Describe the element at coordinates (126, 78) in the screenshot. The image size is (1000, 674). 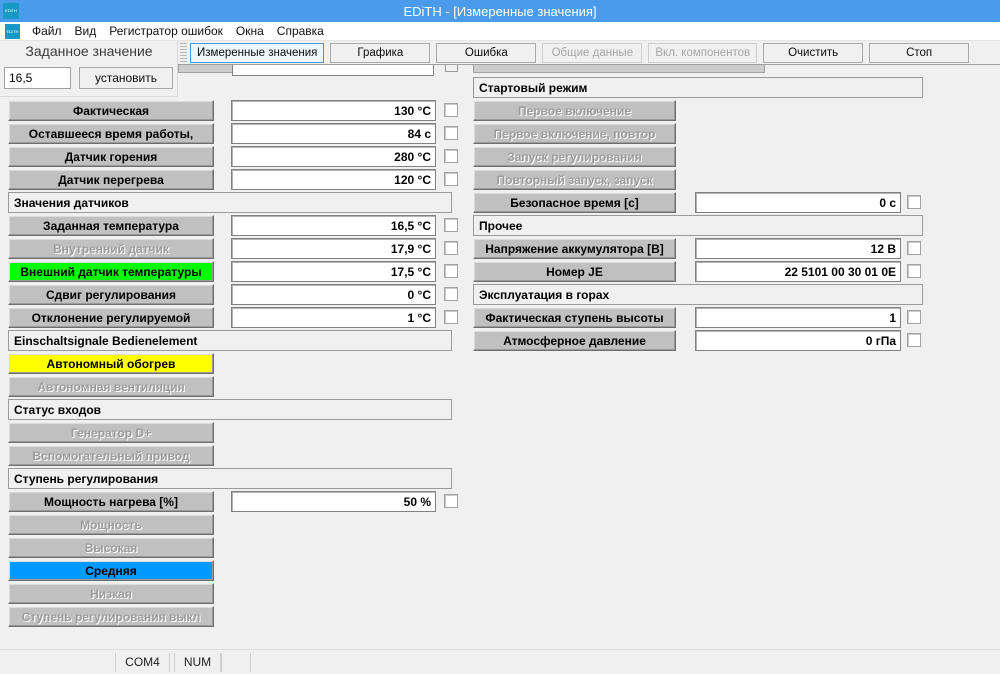
I see `setpoint-apply-button: установить` at that location.